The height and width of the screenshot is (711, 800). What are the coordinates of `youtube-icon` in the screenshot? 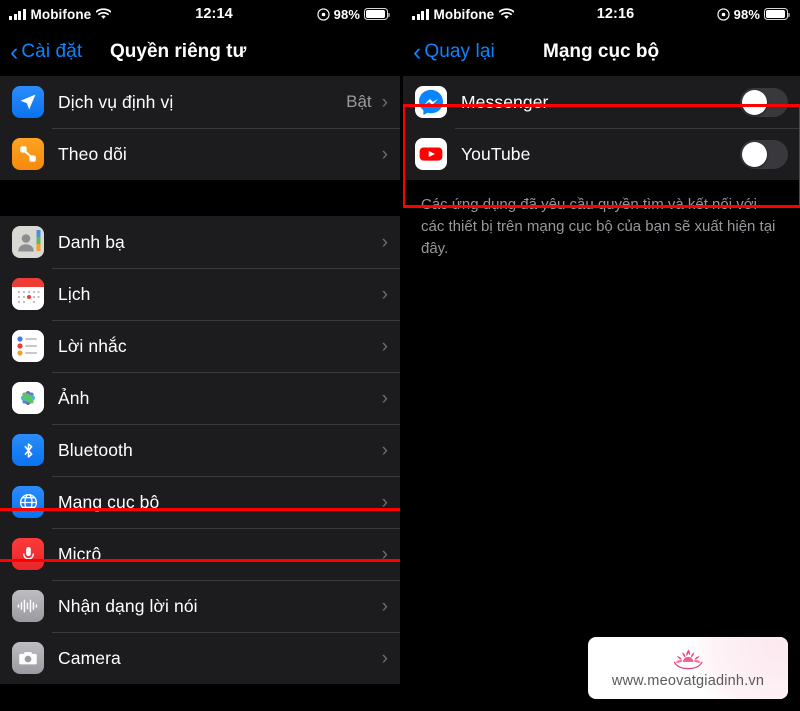 It's located at (431, 154).